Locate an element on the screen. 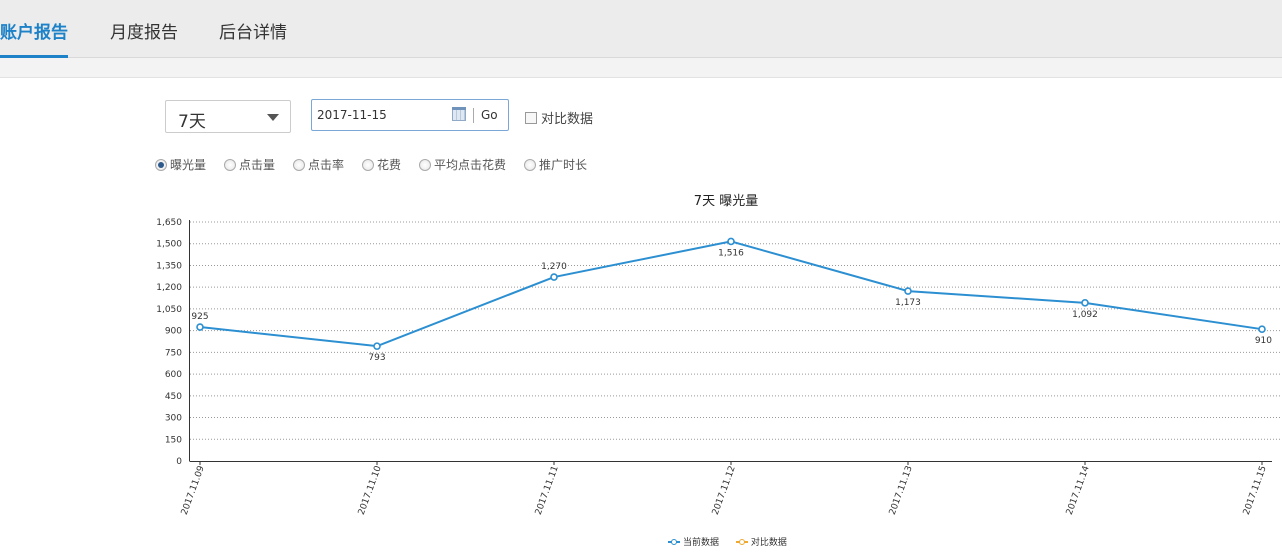  y-tick-label: 300 is located at coordinates (173, 419).